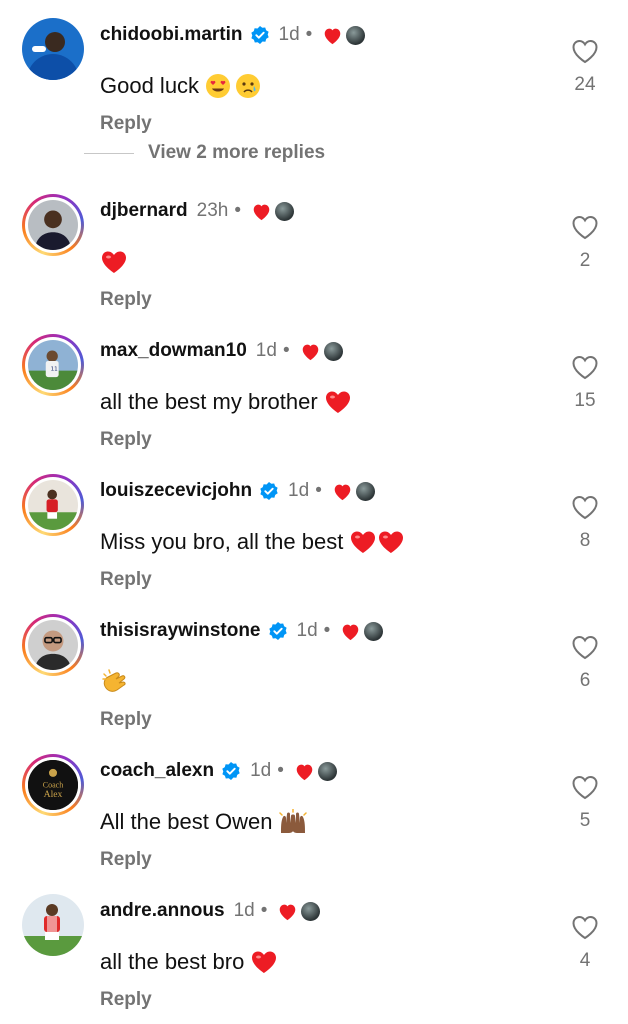 This screenshot has height=1024, width=628. I want to click on like-button: 6, so click(585, 663).